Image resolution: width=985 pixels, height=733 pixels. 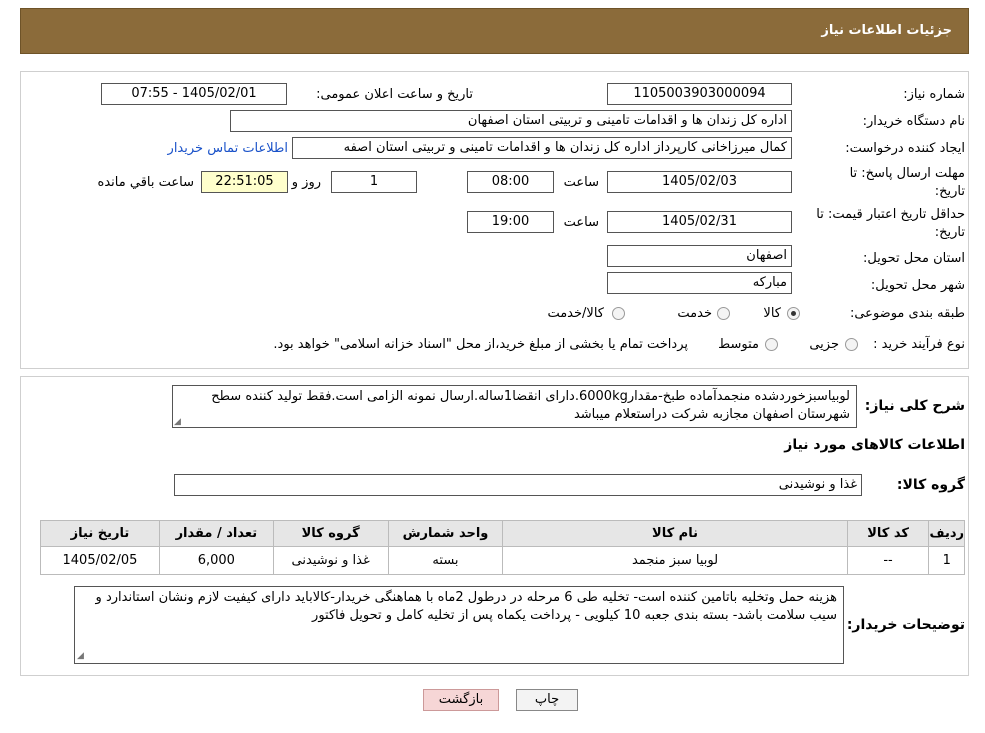 What do you see at coordinates (917, 285) in the screenshot?
I see `delivery-city-label: شهر محل تحویل:` at bounding box center [917, 285].